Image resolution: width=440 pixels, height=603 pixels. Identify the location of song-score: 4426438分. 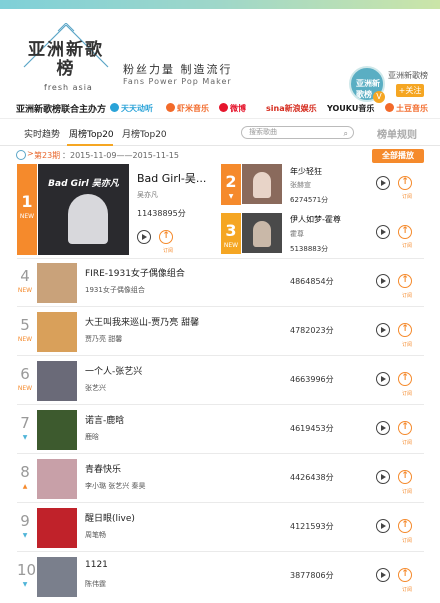
(312, 477).